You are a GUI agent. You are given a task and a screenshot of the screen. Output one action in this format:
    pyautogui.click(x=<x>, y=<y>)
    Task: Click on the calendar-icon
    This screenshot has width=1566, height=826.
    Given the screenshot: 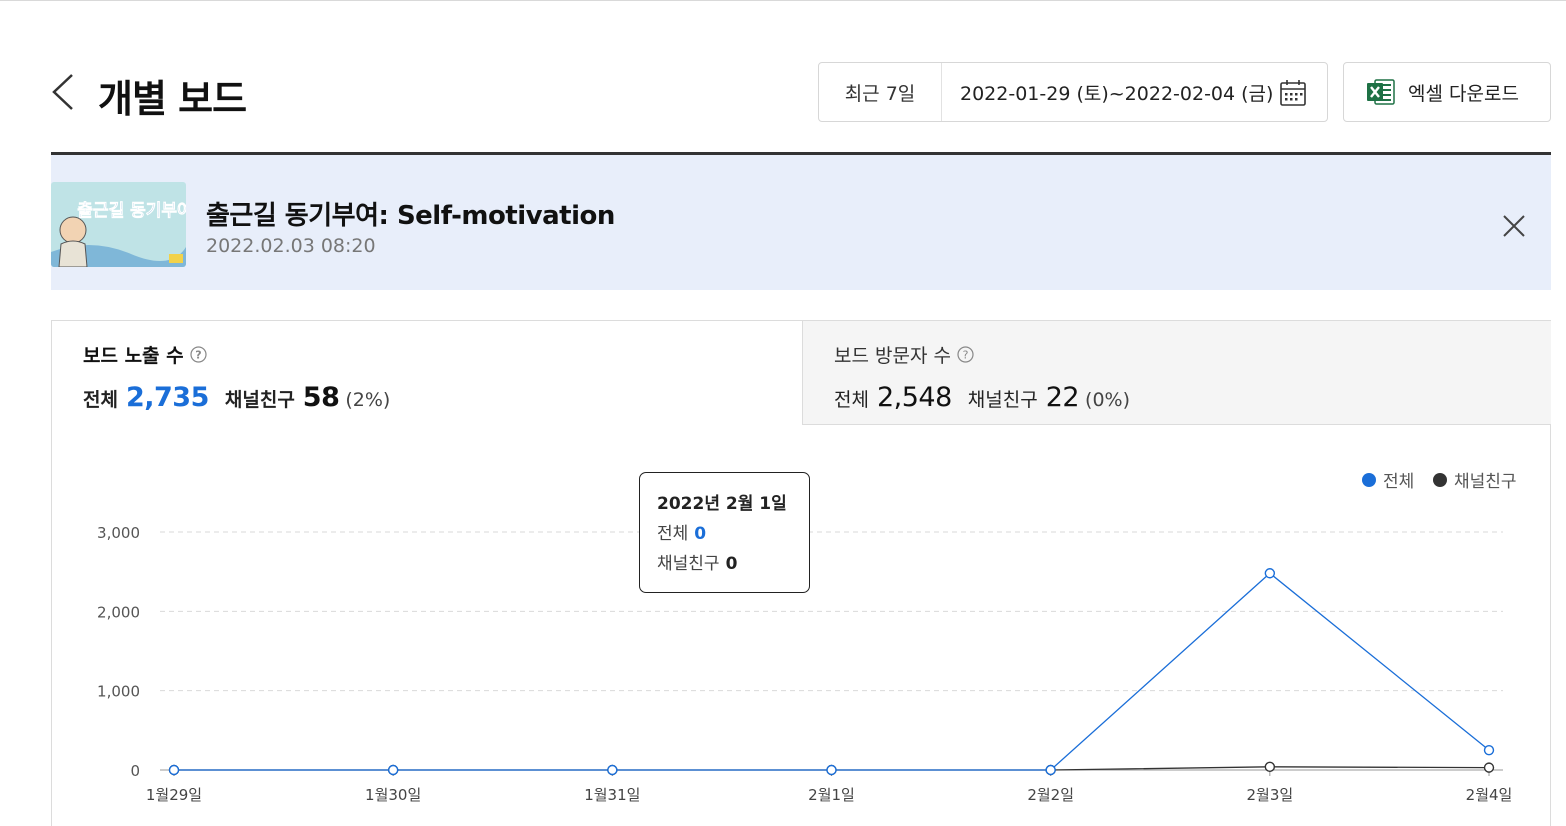 What is the action you would take?
    pyautogui.click(x=1293, y=93)
    